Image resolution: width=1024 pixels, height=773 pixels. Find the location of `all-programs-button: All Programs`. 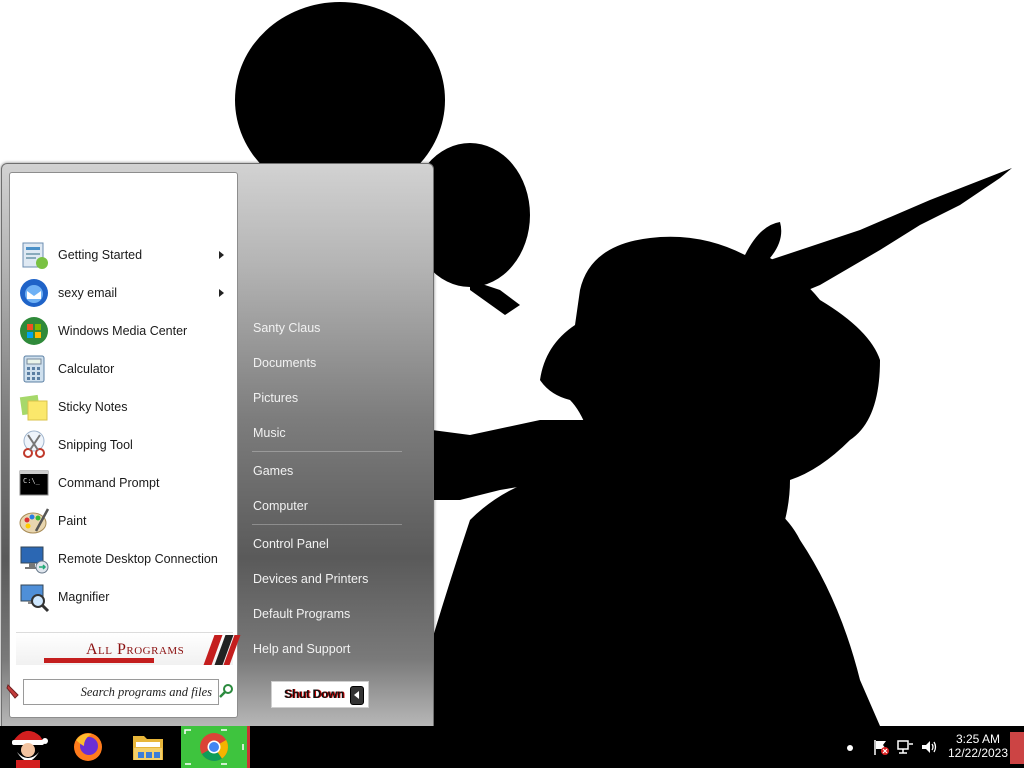

all-programs-button: All Programs is located at coordinates (128, 648).